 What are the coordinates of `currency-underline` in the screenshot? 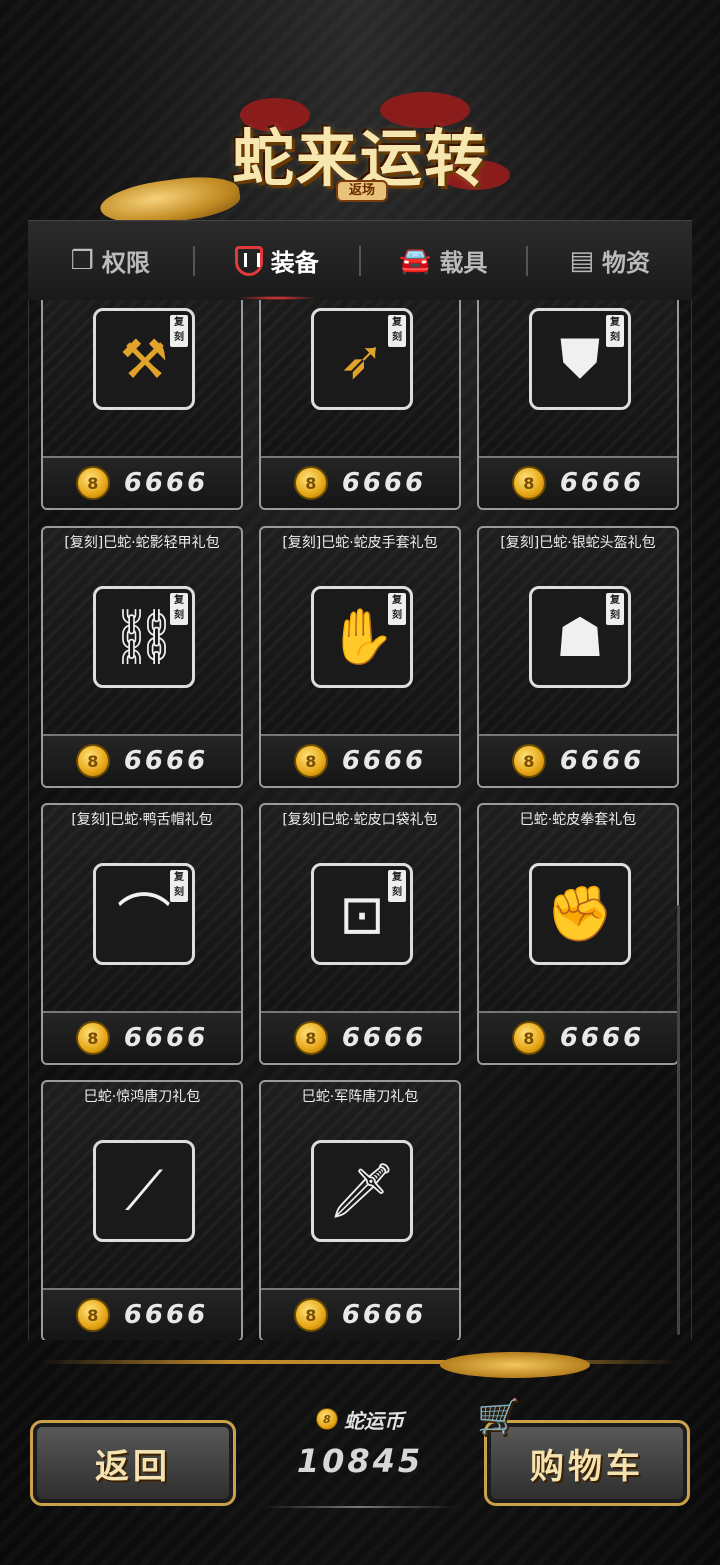 It's located at (360, 1507).